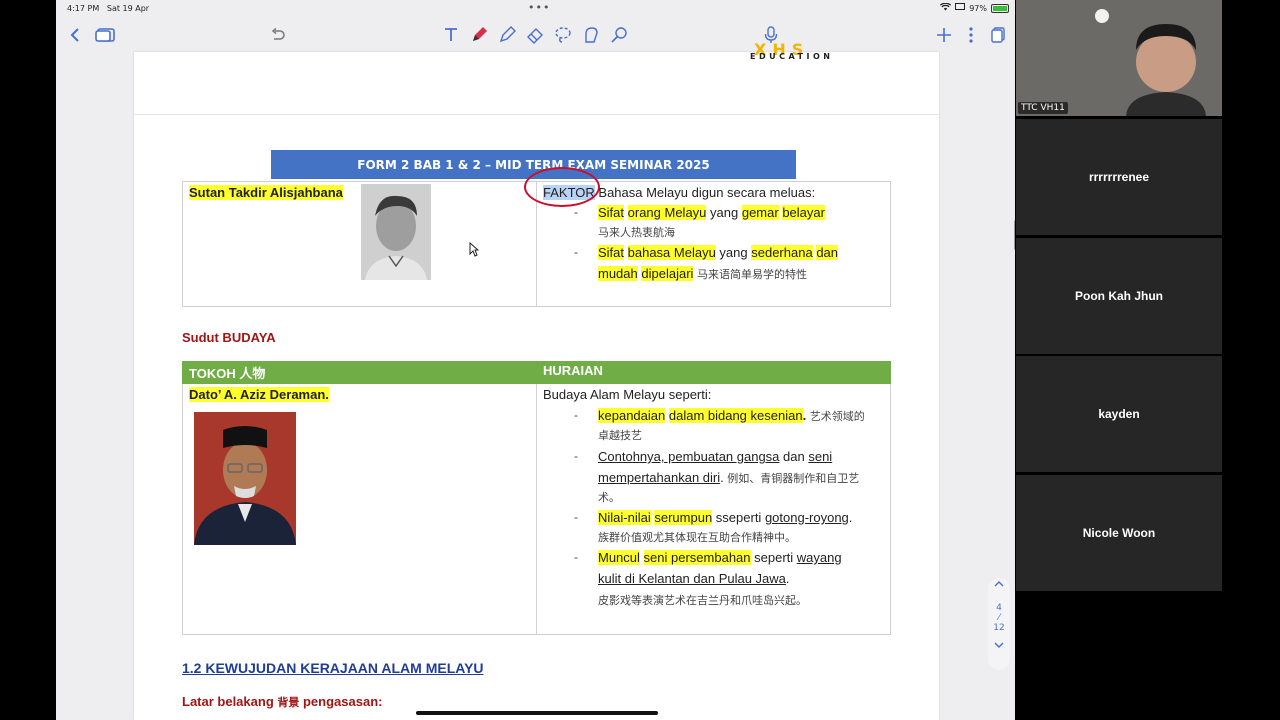  I want to click on xhs-education-logo: XHS EDUCATION, so click(808, 56).